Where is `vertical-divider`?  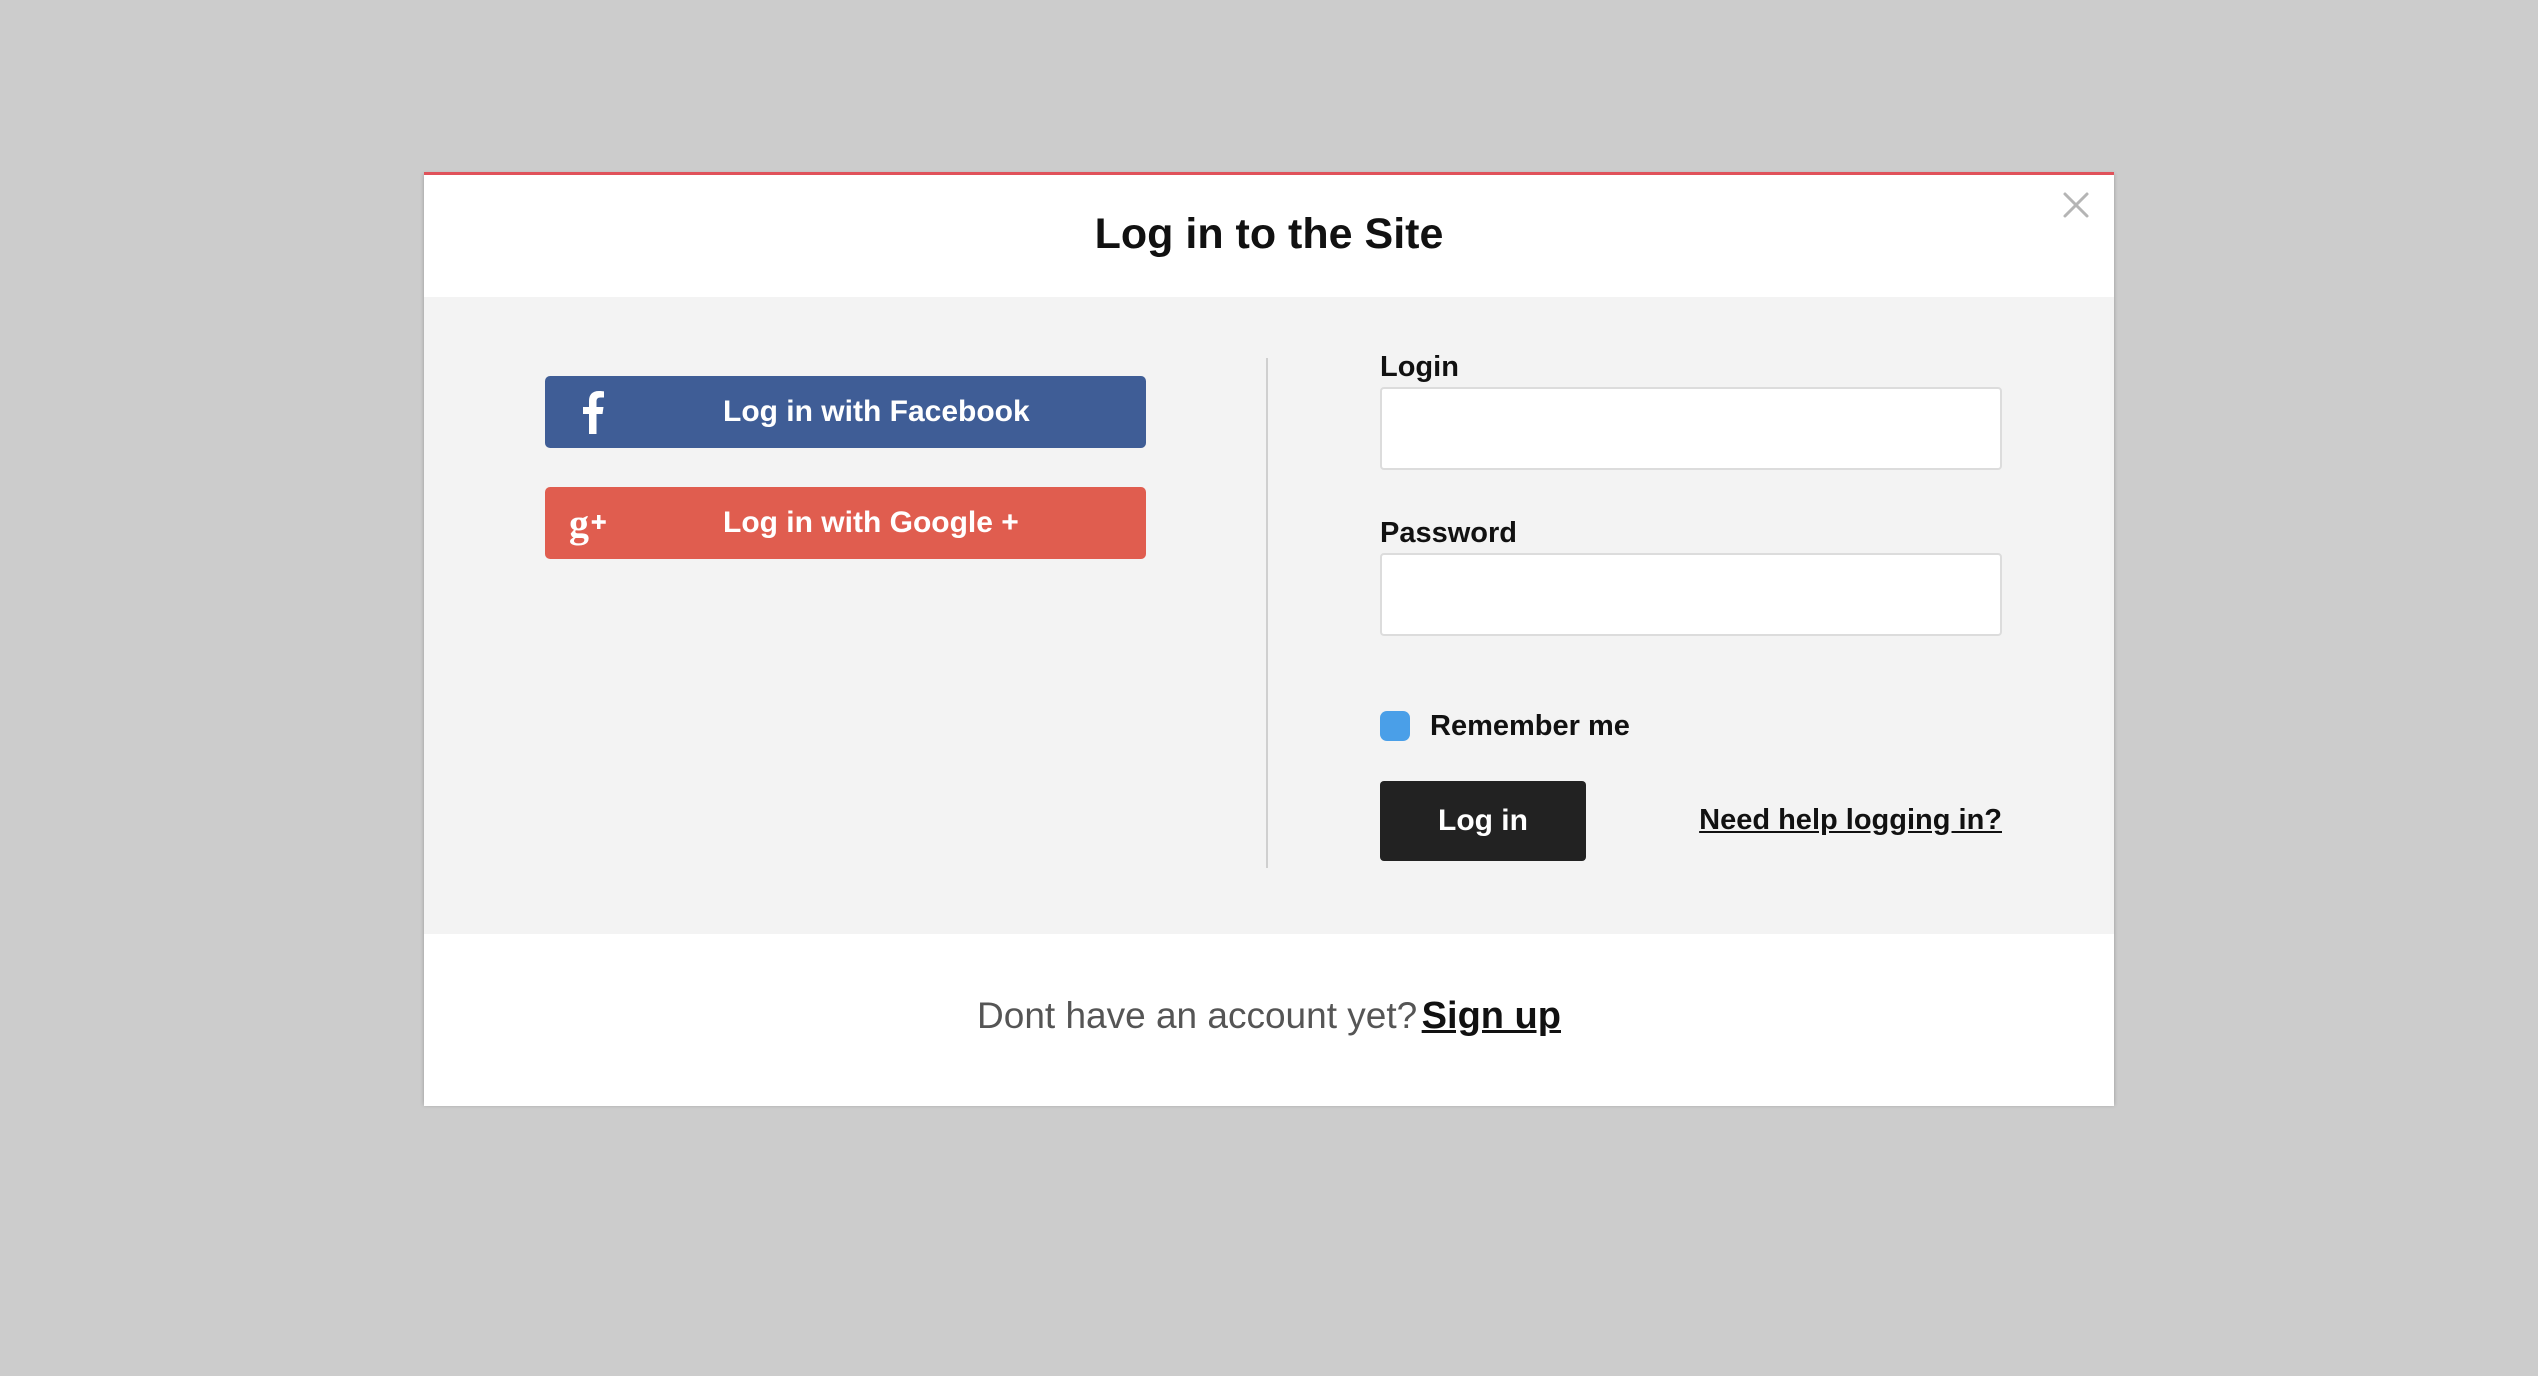
vertical-divider is located at coordinates (1267, 613).